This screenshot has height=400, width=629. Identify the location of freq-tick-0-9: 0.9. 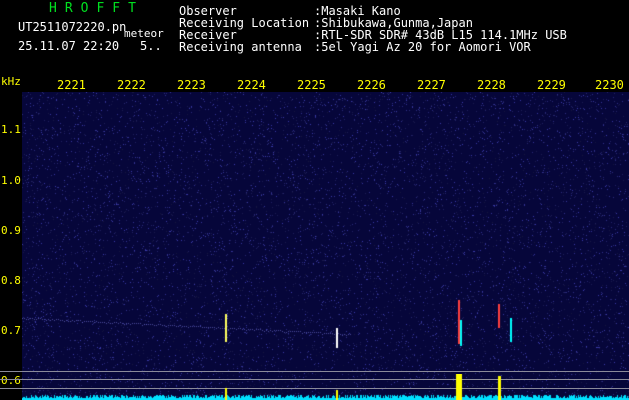
(11, 230).